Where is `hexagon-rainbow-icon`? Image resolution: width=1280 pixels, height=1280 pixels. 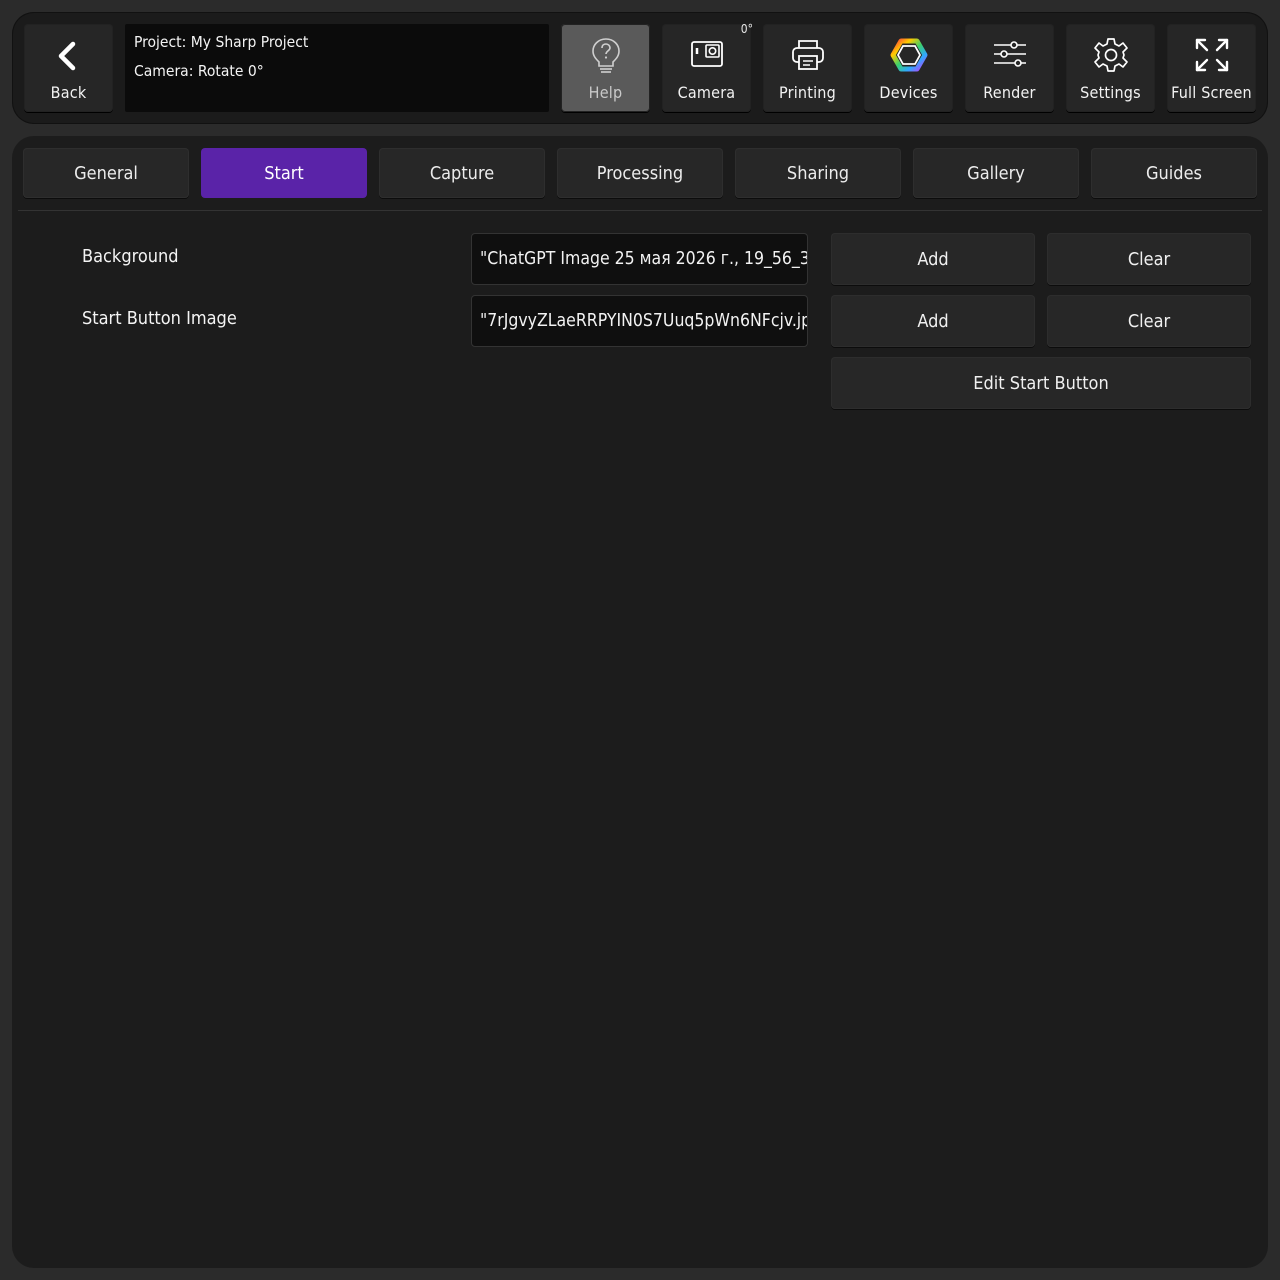
hexagon-rainbow-icon is located at coordinates (908, 55).